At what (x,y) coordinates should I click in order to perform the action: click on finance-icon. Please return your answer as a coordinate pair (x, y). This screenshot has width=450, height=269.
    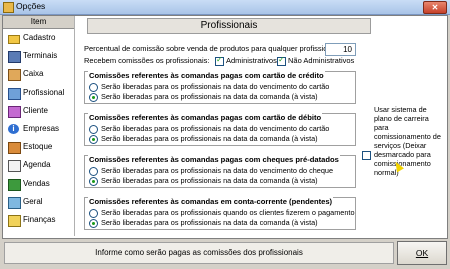
    Looking at the image, I should click on (14, 220).